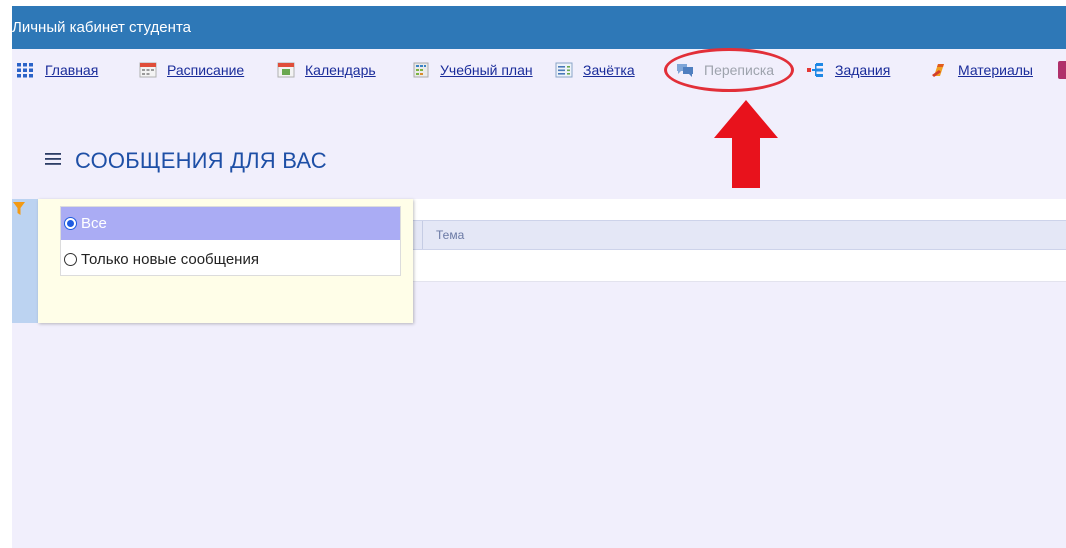 This screenshot has width=1066, height=548. I want to click on nav-item-schedule: Расписание, so click(191, 70).